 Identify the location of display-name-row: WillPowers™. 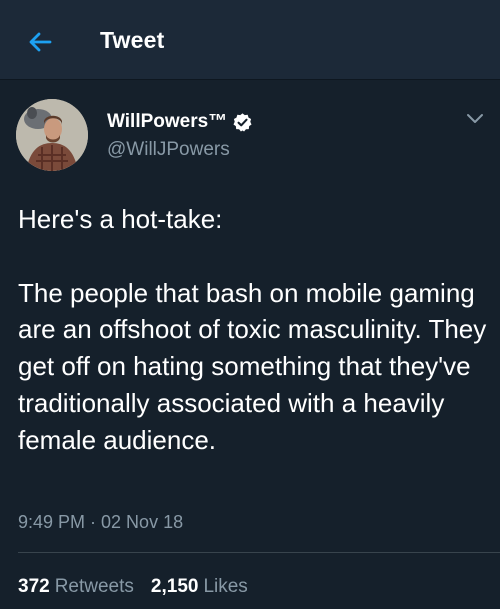
(180, 122).